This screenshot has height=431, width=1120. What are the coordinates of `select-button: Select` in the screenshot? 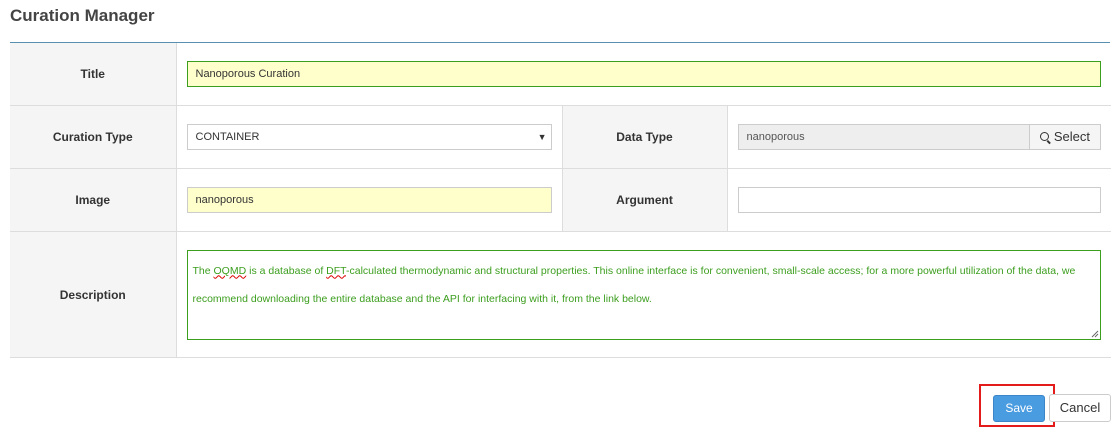 It's located at (1065, 137).